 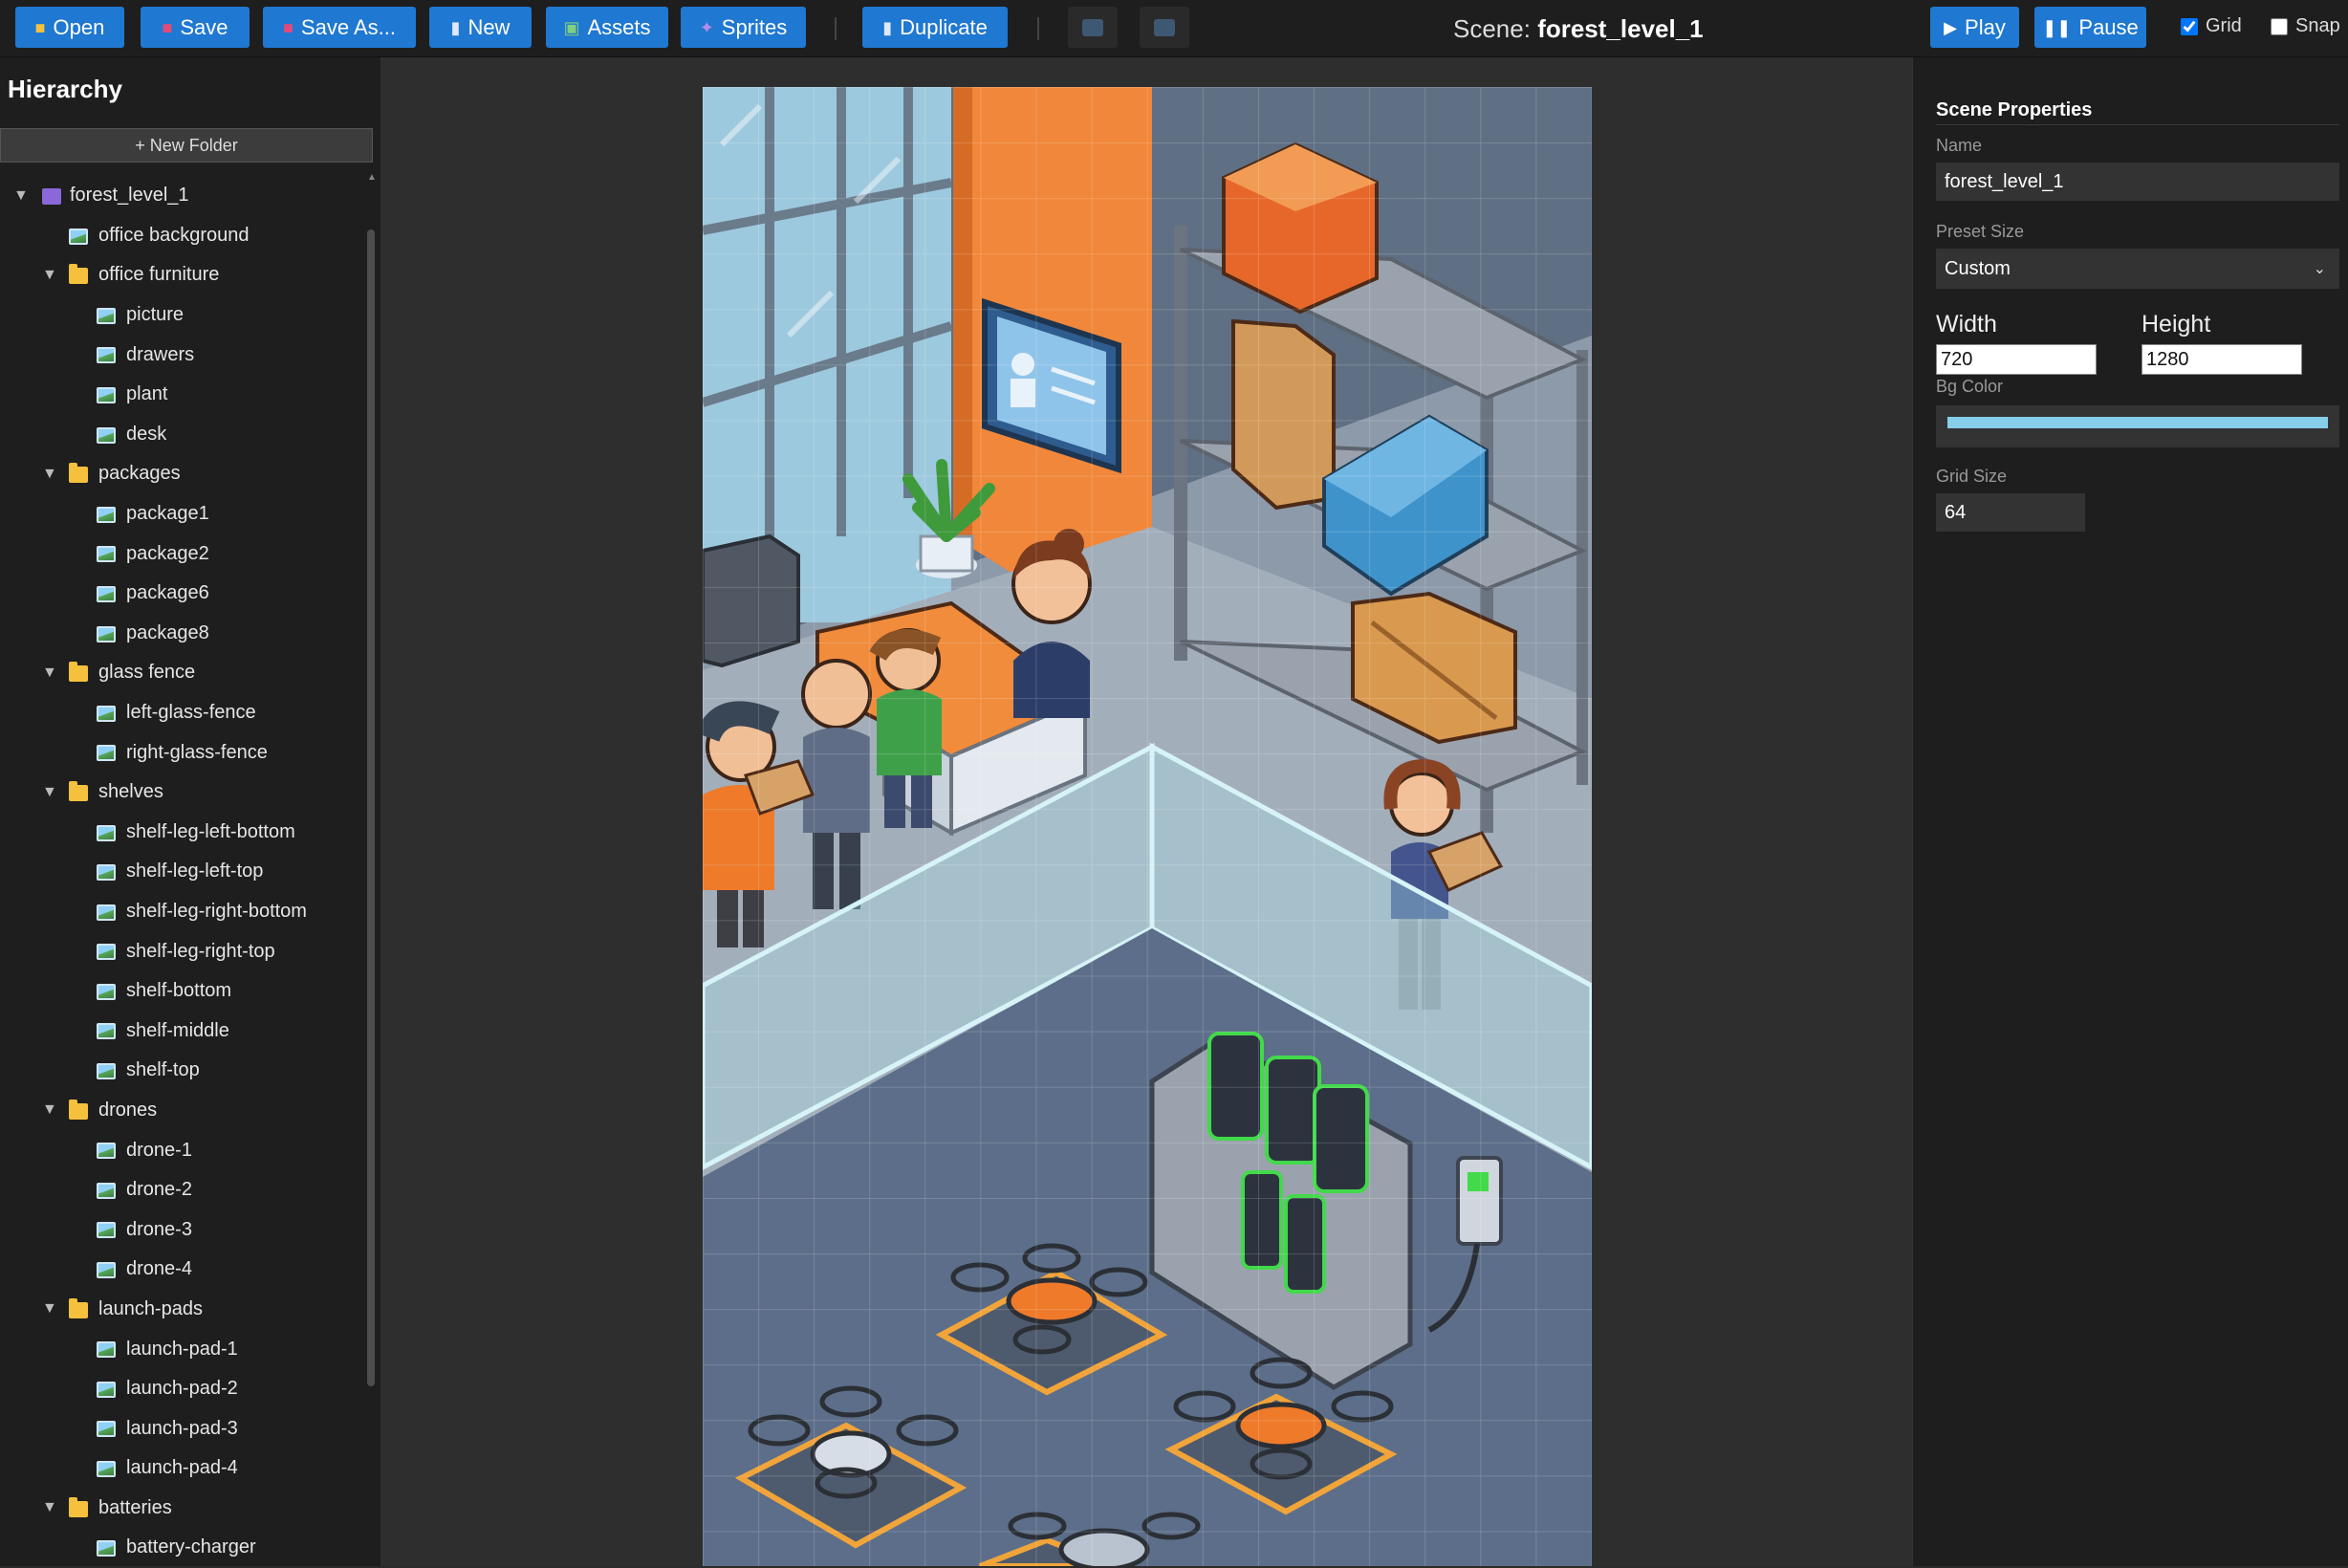 I want to click on tree-item: drawers, so click(x=183, y=355).